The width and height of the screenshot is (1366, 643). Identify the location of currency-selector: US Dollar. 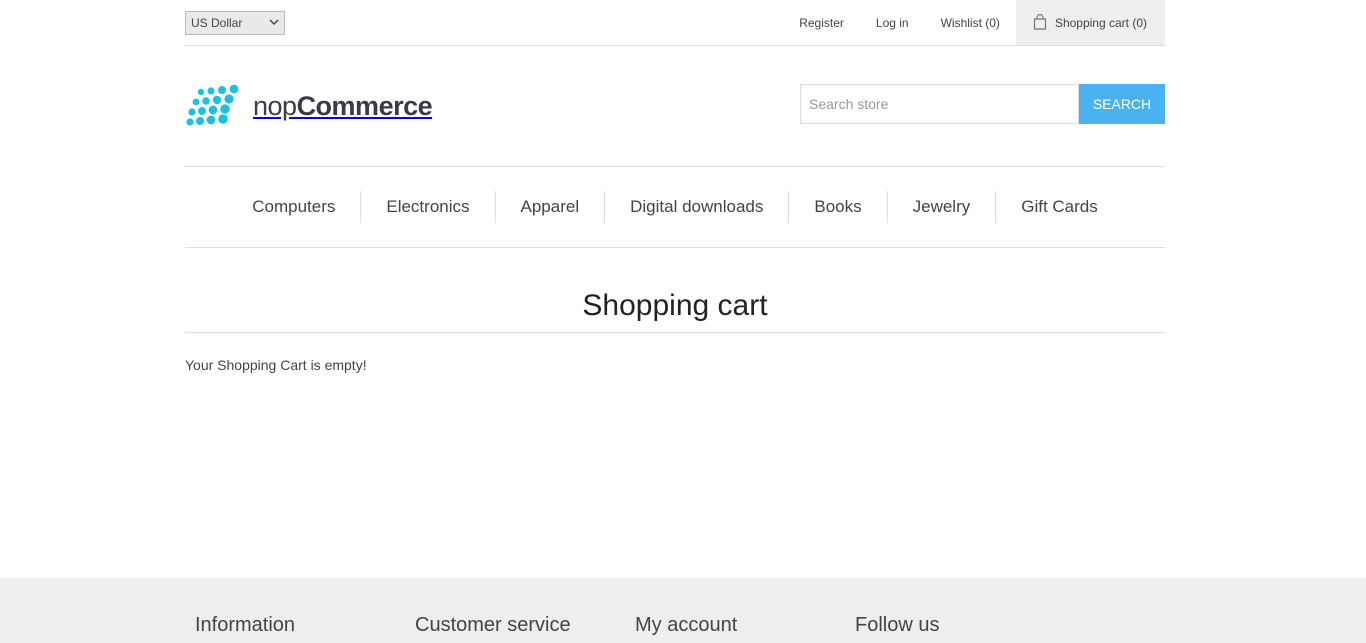
(235, 23).